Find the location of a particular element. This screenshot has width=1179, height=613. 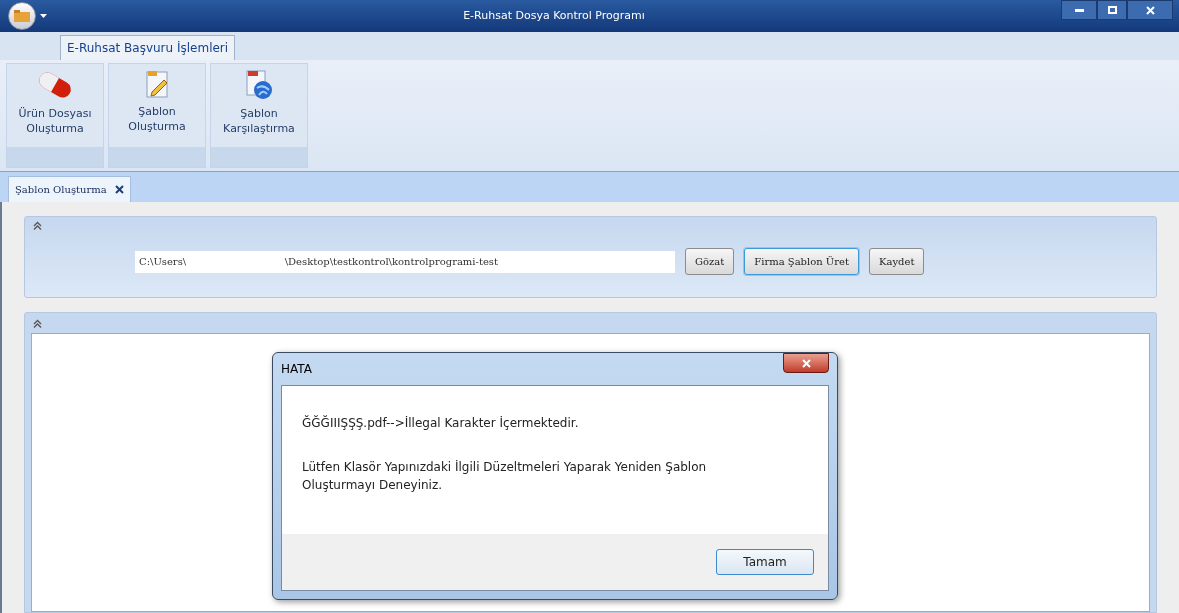

window-title: E-Ruhsat Dosya Kontrol Programı is located at coordinates (554, 15).